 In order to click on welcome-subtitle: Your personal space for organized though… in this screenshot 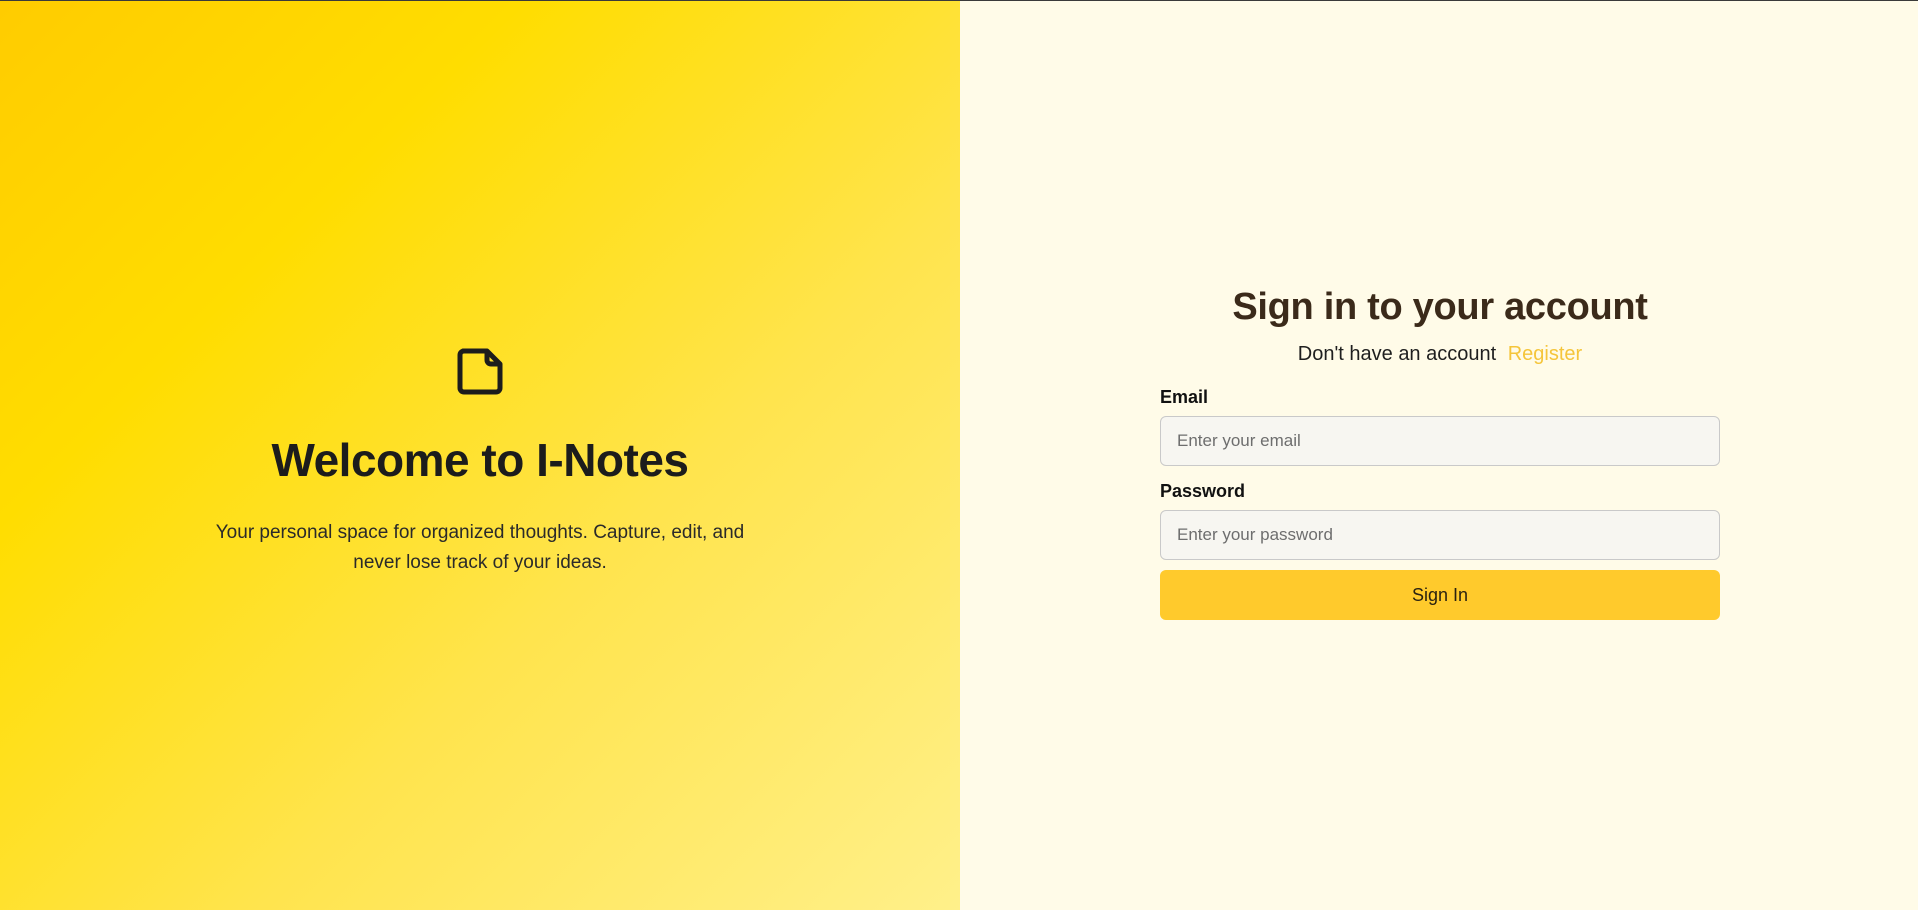, I will do `click(480, 547)`.